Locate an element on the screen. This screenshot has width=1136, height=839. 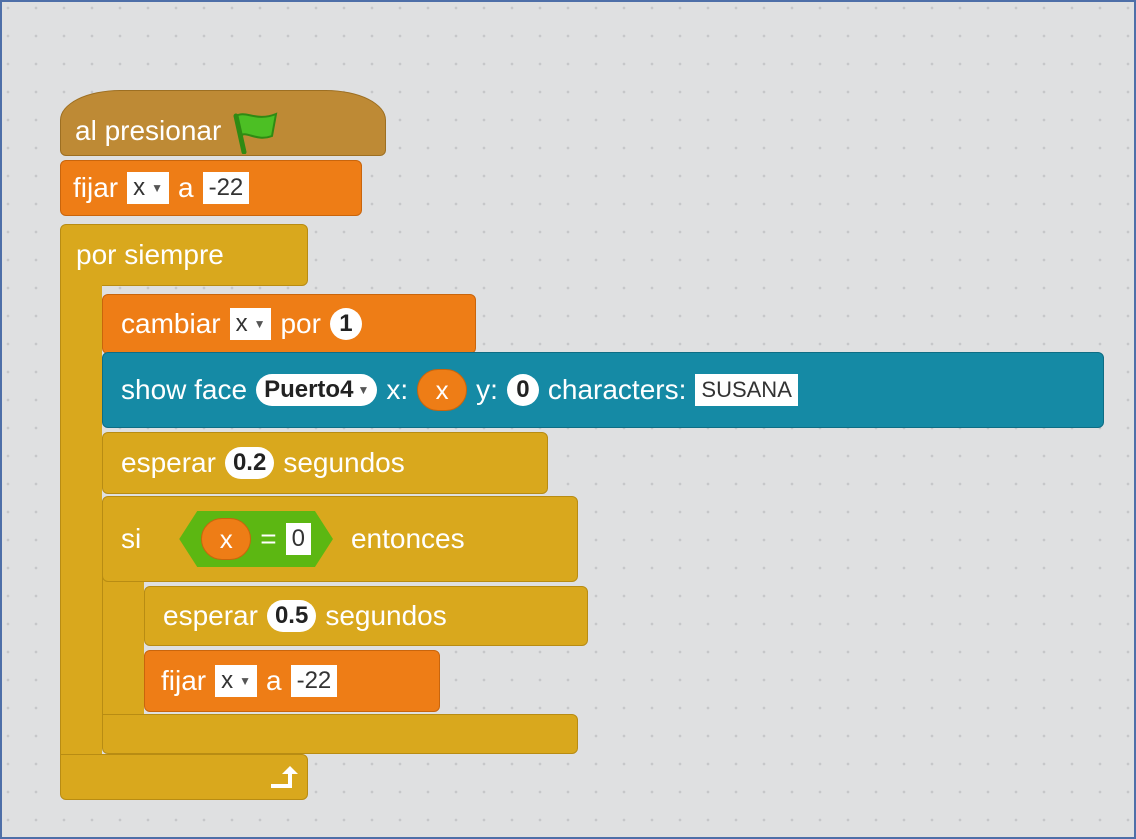
hat-label: al presionar is located at coordinates (148, 130).